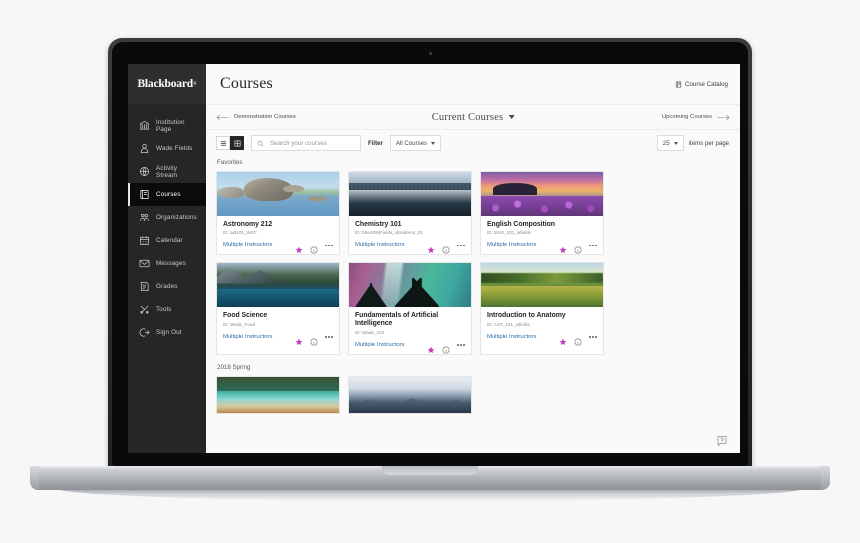  What do you see at coordinates (256, 117) in the screenshot?
I see `previous-term-link: Demonstration Courses` at bounding box center [256, 117].